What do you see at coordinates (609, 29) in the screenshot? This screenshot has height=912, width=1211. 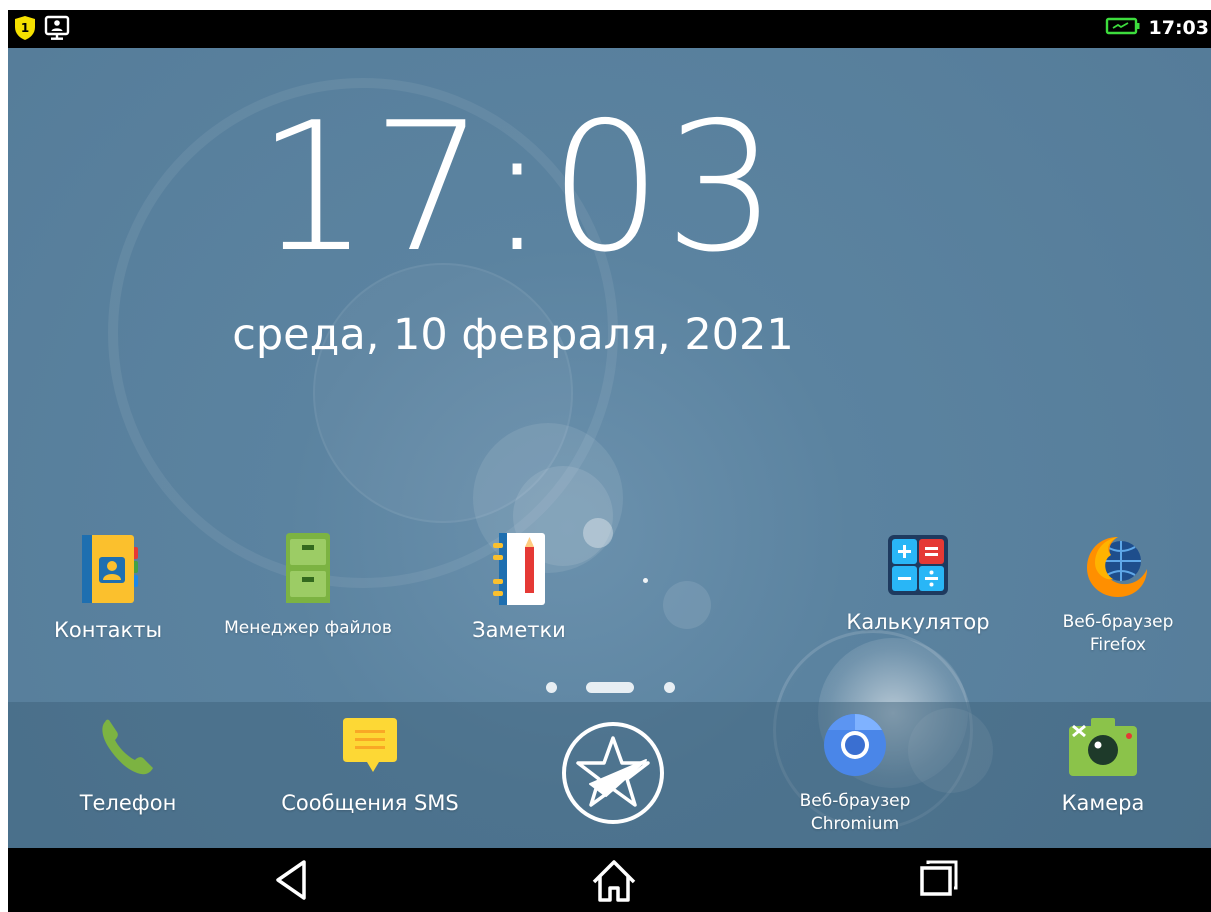 I see `status-bar: 1 17:03` at bounding box center [609, 29].